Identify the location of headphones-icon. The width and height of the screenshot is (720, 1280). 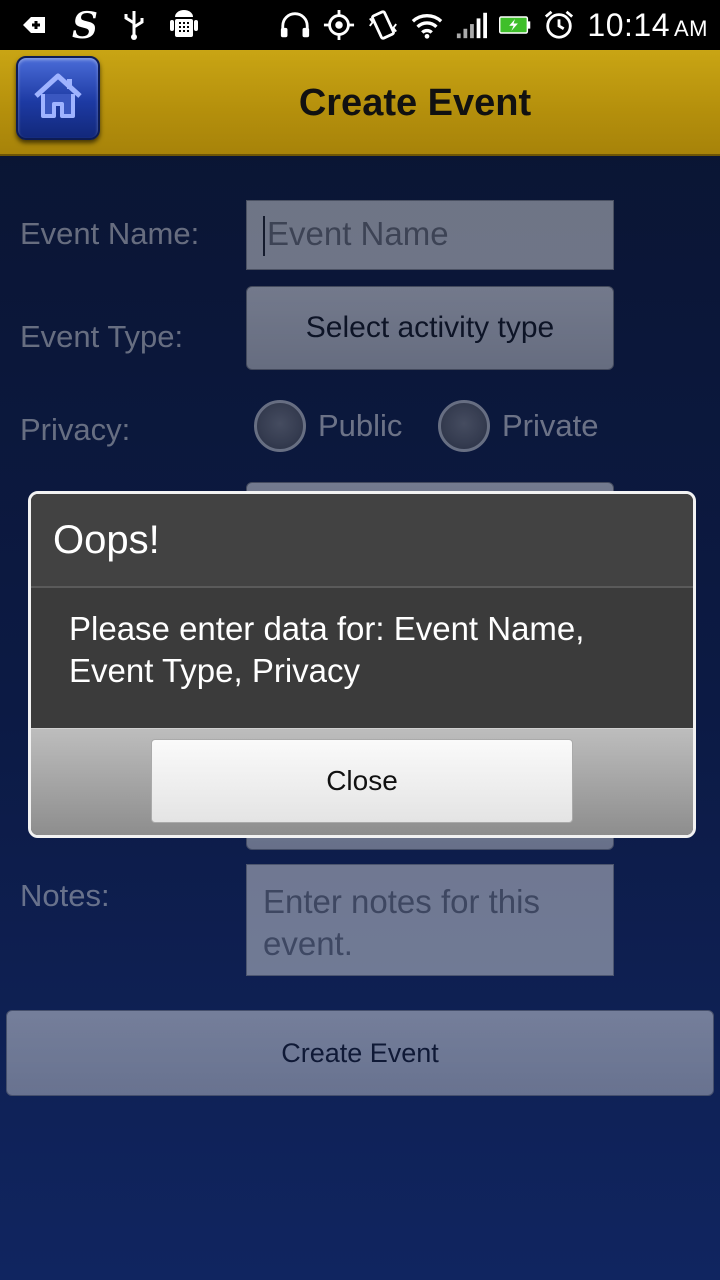
(295, 25).